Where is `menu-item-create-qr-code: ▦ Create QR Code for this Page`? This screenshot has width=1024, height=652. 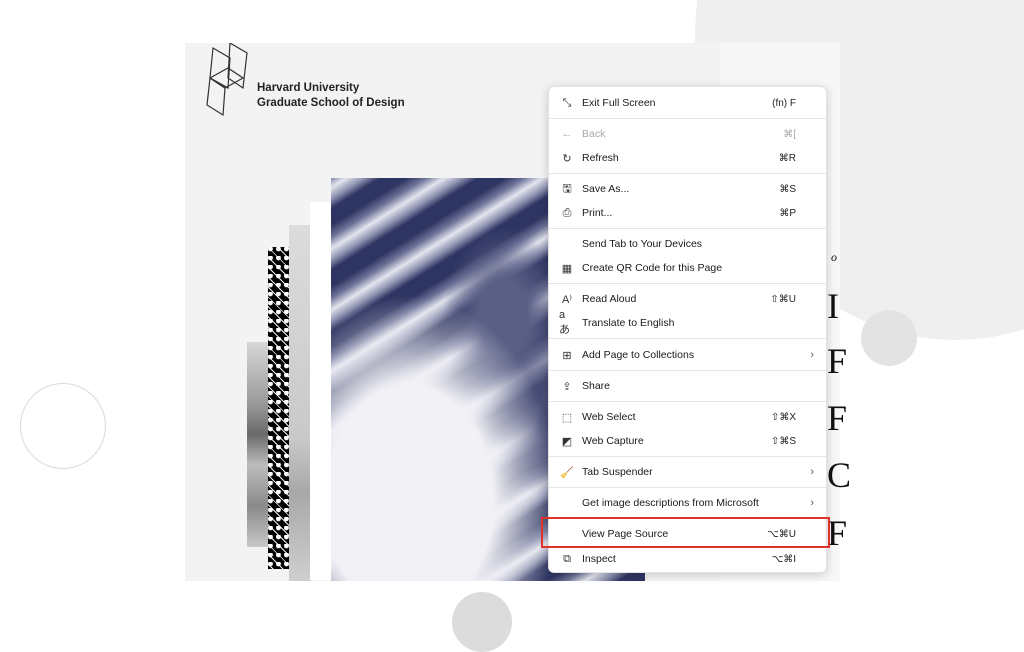
menu-item-create-qr-code: ▦ Create QR Code for this Page is located at coordinates (687, 268).